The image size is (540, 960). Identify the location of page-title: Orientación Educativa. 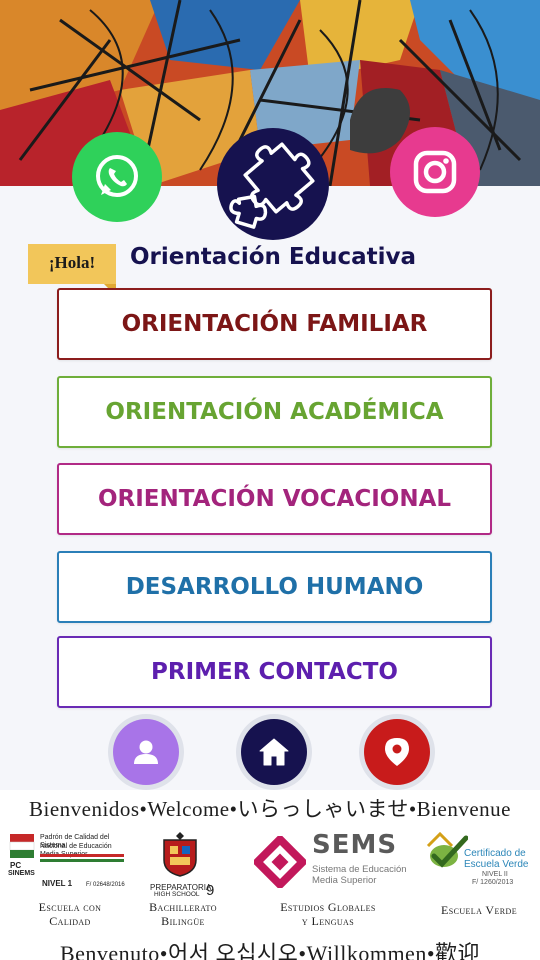
(273, 257).